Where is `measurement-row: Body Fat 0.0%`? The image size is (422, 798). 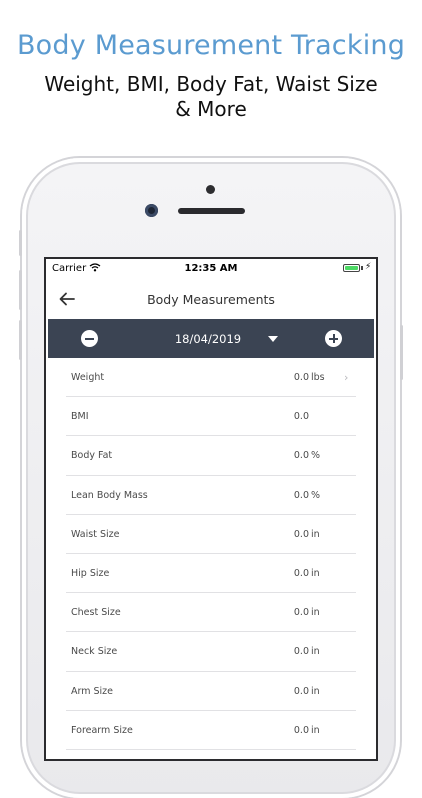 measurement-row: Body Fat 0.0% is located at coordinates (211, 456).